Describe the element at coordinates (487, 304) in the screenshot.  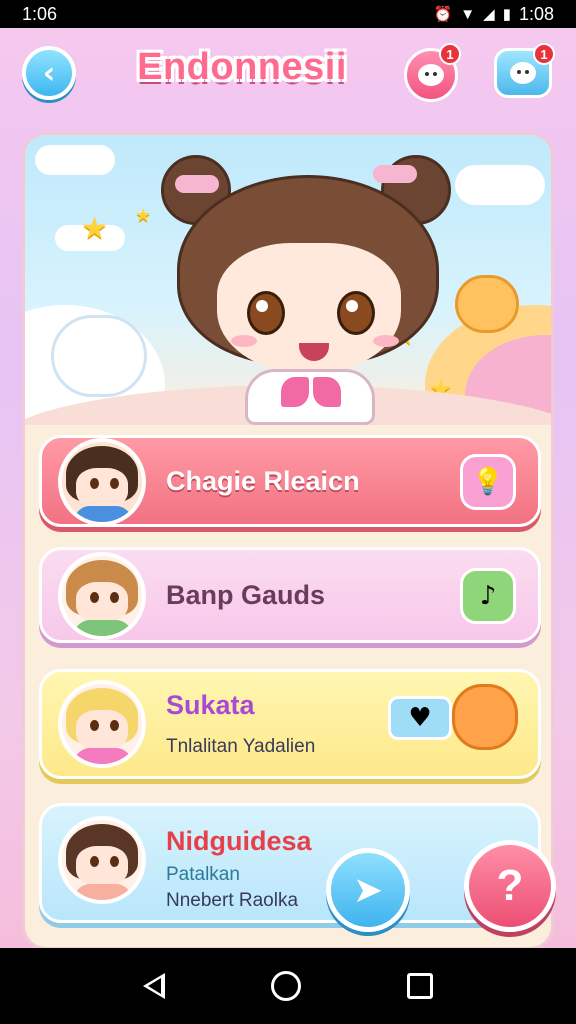
I see `orange-cat-illustration` at that location.